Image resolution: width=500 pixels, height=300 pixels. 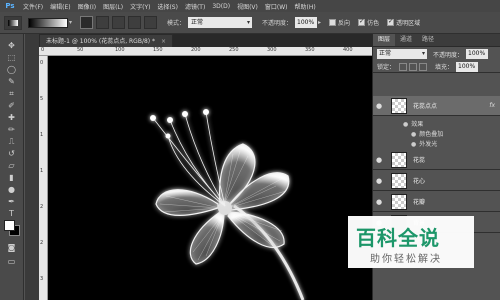 What do you see at coordinates (384, 40) in the screenshot?
I see `tab-layers: 图层` at bounding box center [384, 40].